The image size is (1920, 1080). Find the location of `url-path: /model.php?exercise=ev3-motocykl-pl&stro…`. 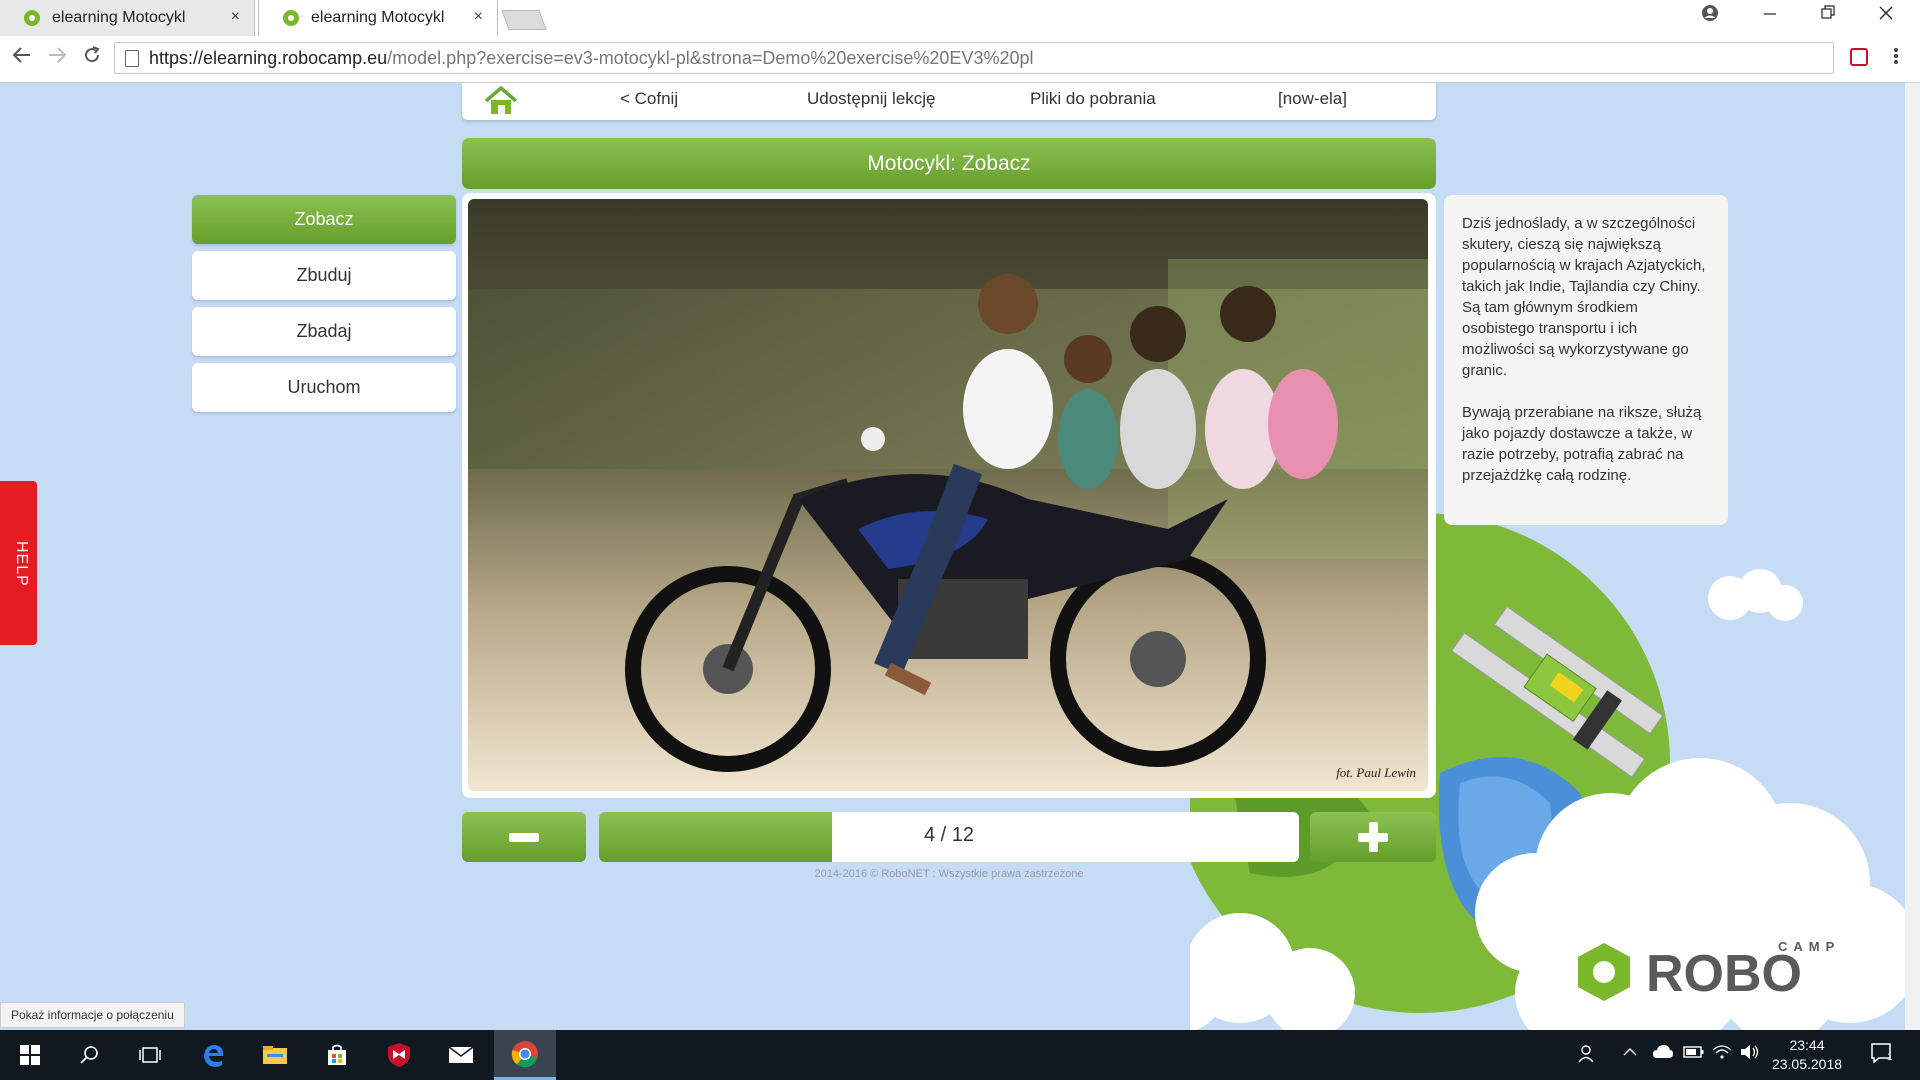

url-path: /model.php?exercise=ev3-motocykl-pl&stro… is located at coordinates (710, 58).